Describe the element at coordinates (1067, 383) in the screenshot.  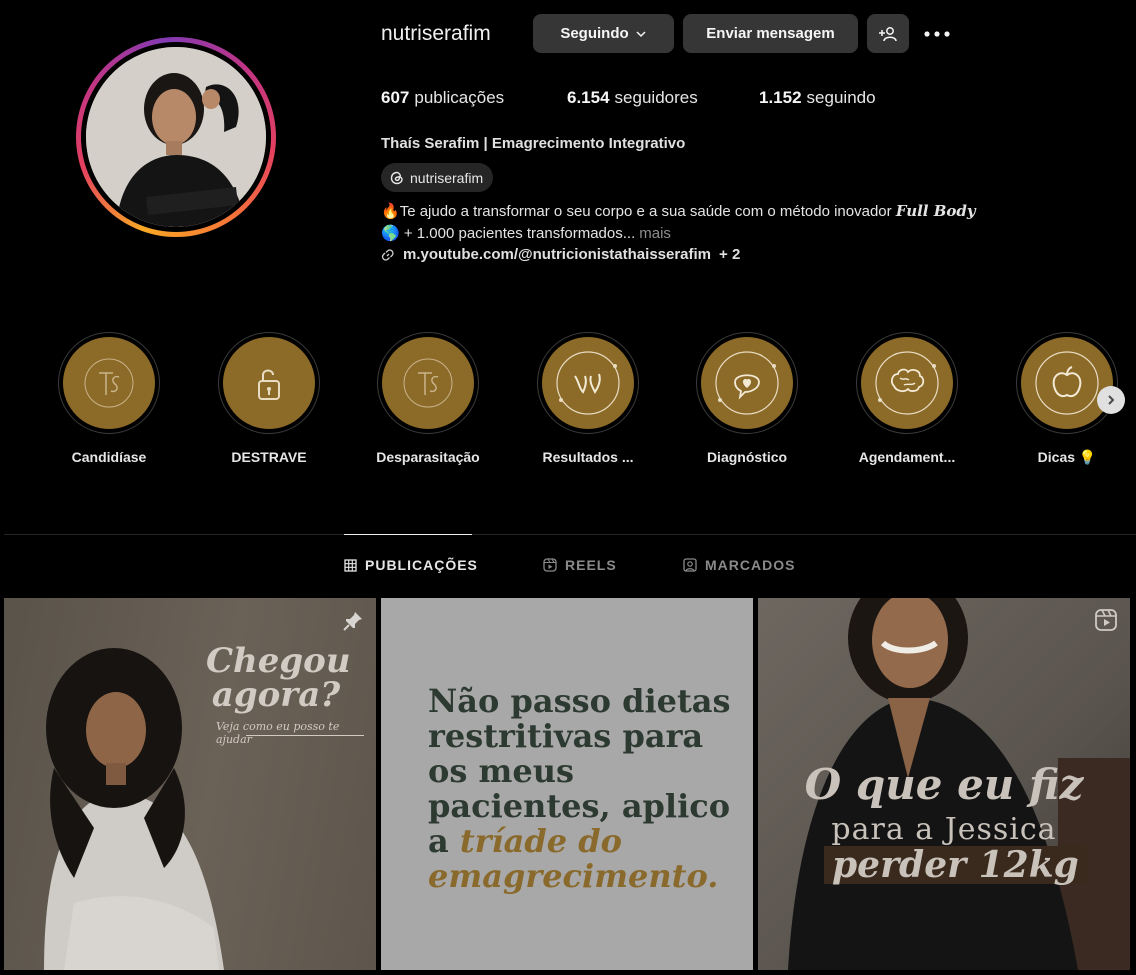
I see `apple-icon` at that location.